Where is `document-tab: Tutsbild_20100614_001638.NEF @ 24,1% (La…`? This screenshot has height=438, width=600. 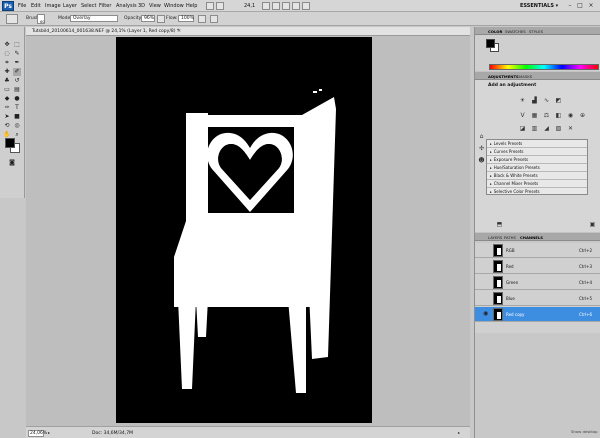 document-tab: Tutsbild_20100614_001638.NEF @ 24,1% (La… is located at coordinates (248, 31).